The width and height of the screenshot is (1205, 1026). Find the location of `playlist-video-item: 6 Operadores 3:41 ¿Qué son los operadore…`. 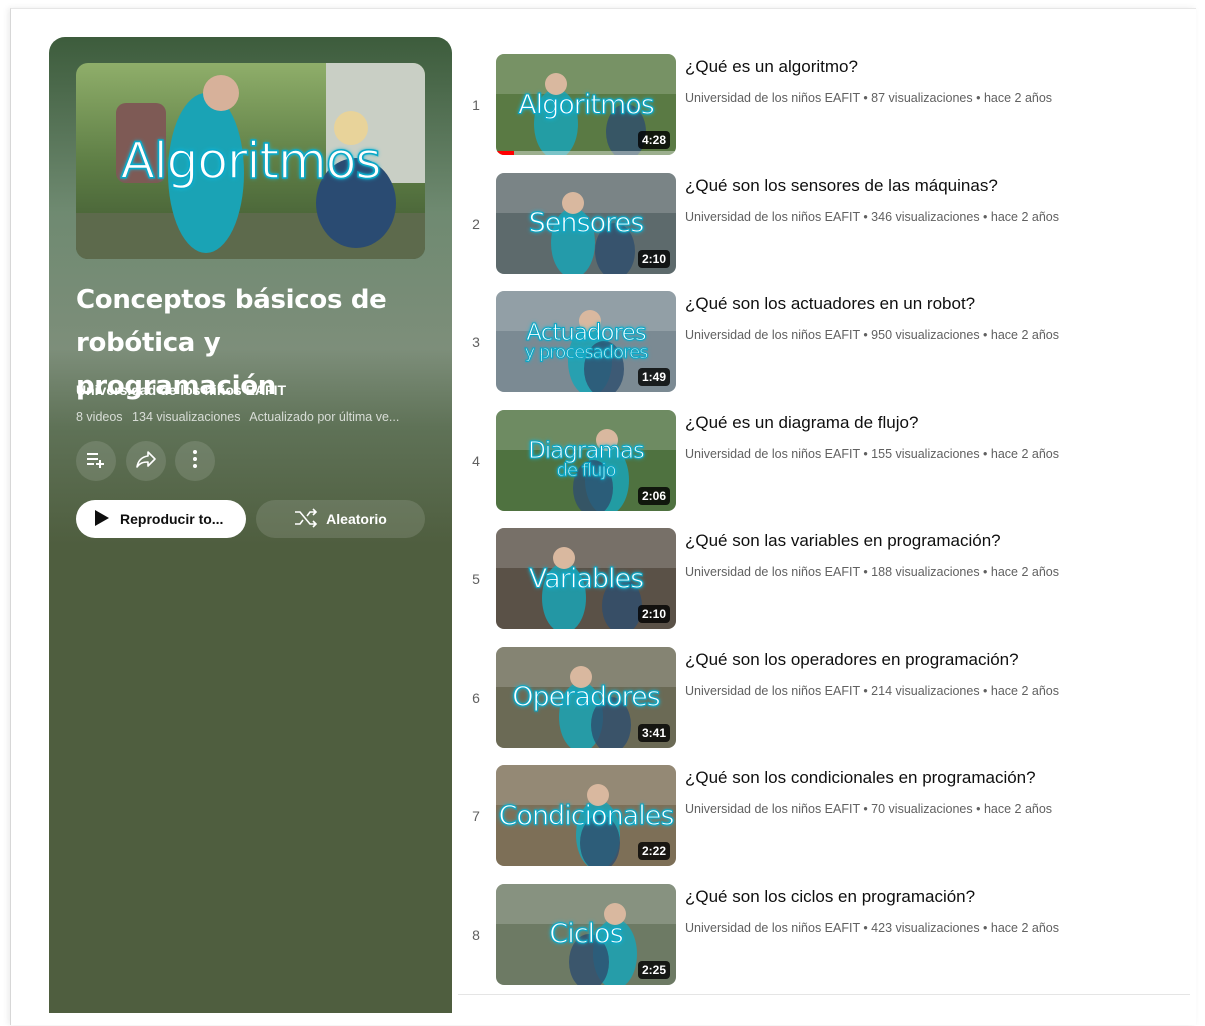

playlist-video-item: 6 Operadores 3:41 ¿Qué son los operadore… is located at coordinates (830, 706).